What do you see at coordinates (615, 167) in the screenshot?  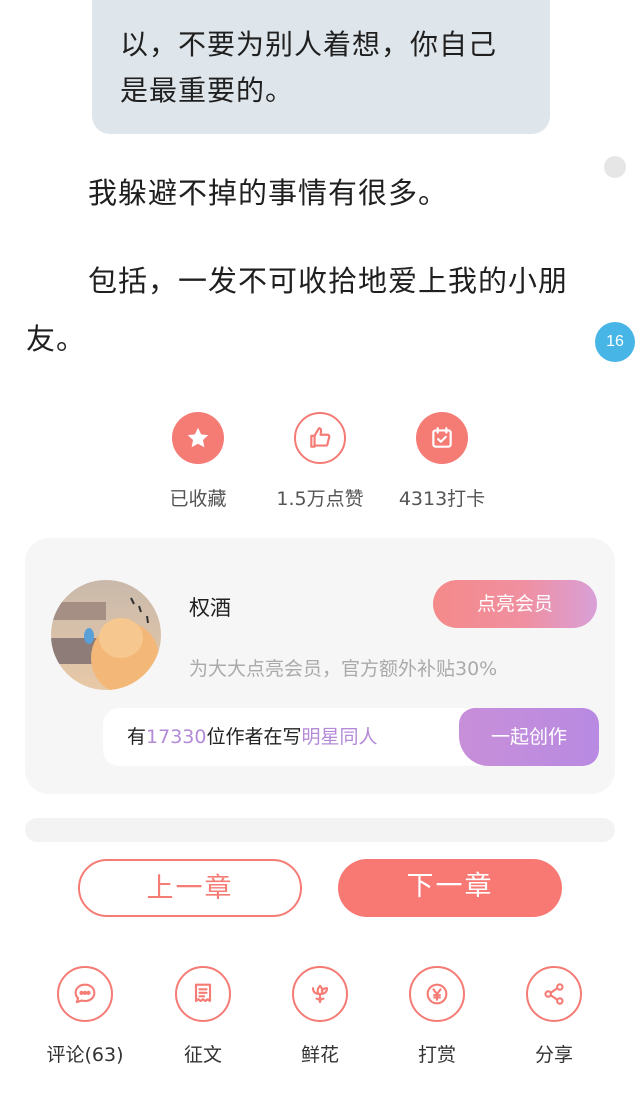 I see `paragraph-comment-dot` at bounding box center [615, 167].